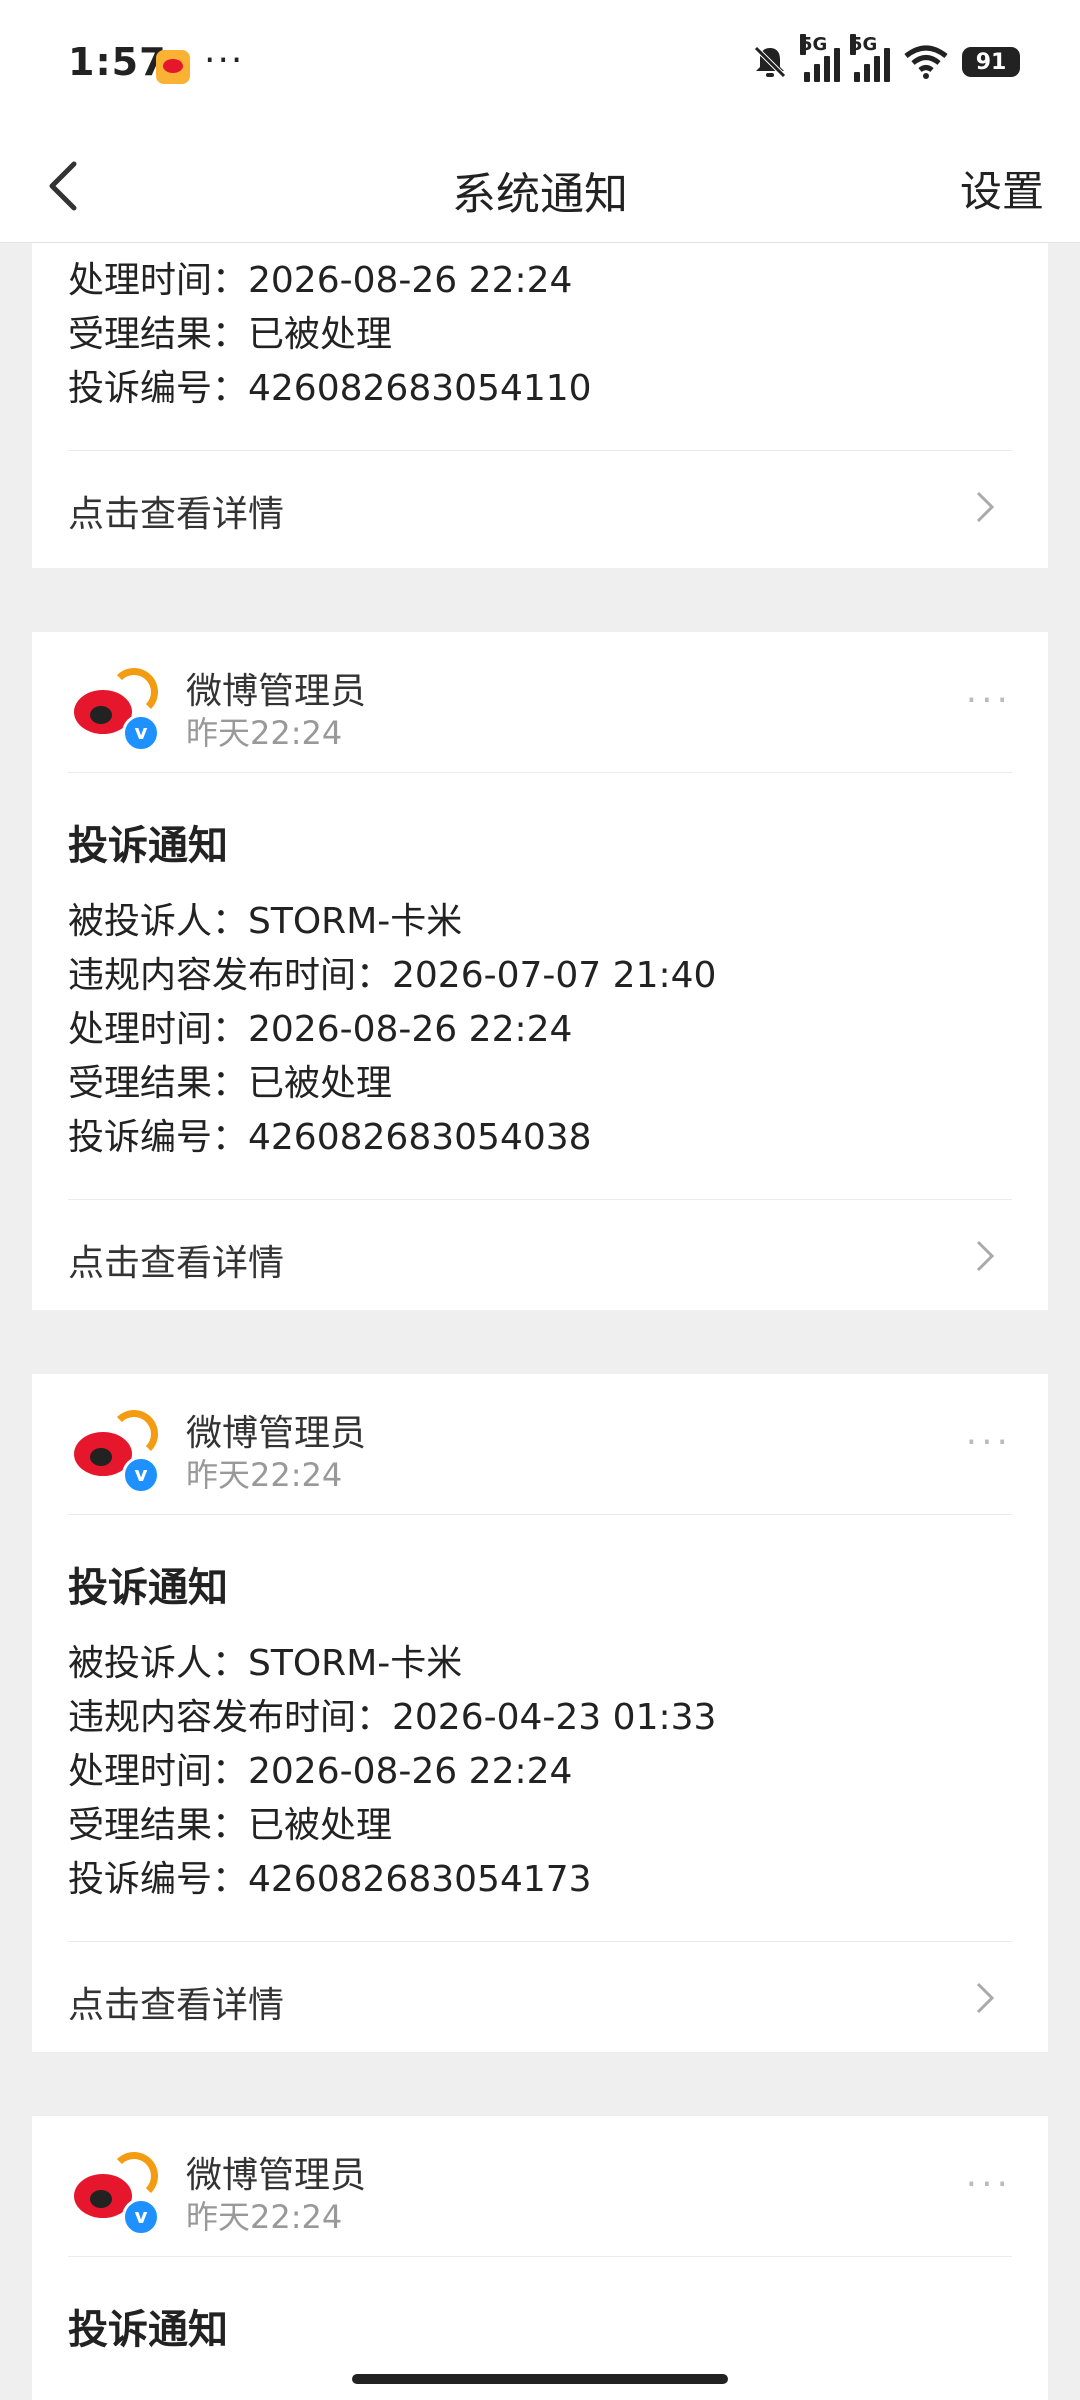  I want to click on navigation-bar: 系统通知 设置, so click(540, 186).